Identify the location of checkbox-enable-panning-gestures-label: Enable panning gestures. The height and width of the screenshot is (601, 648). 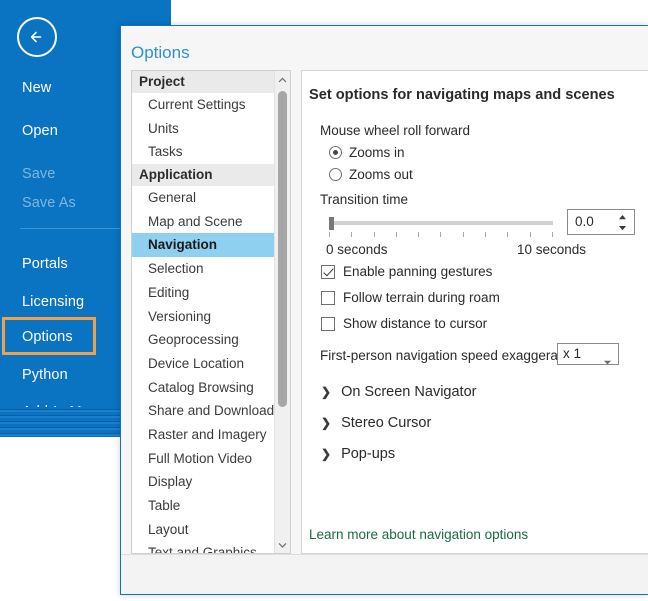
(418, 271).